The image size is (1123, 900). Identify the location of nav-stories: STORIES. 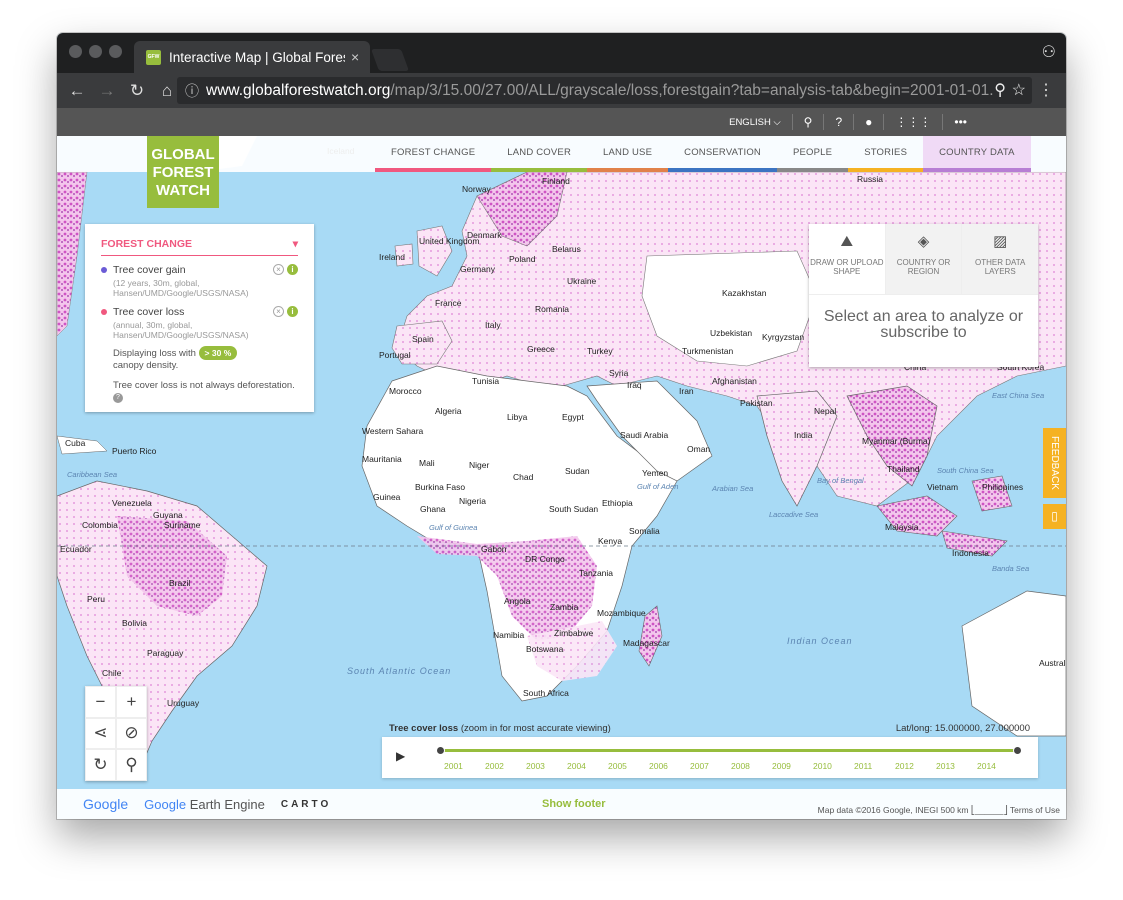
(886, 154).